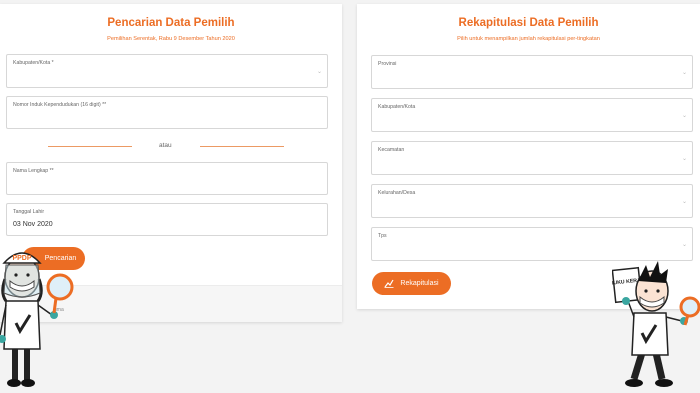 The image size is (700, 393). Describe the element at coordinates (171, 23) in the screenshot. I see `search-card-title: Pencarian Data Pemilih` at that location.